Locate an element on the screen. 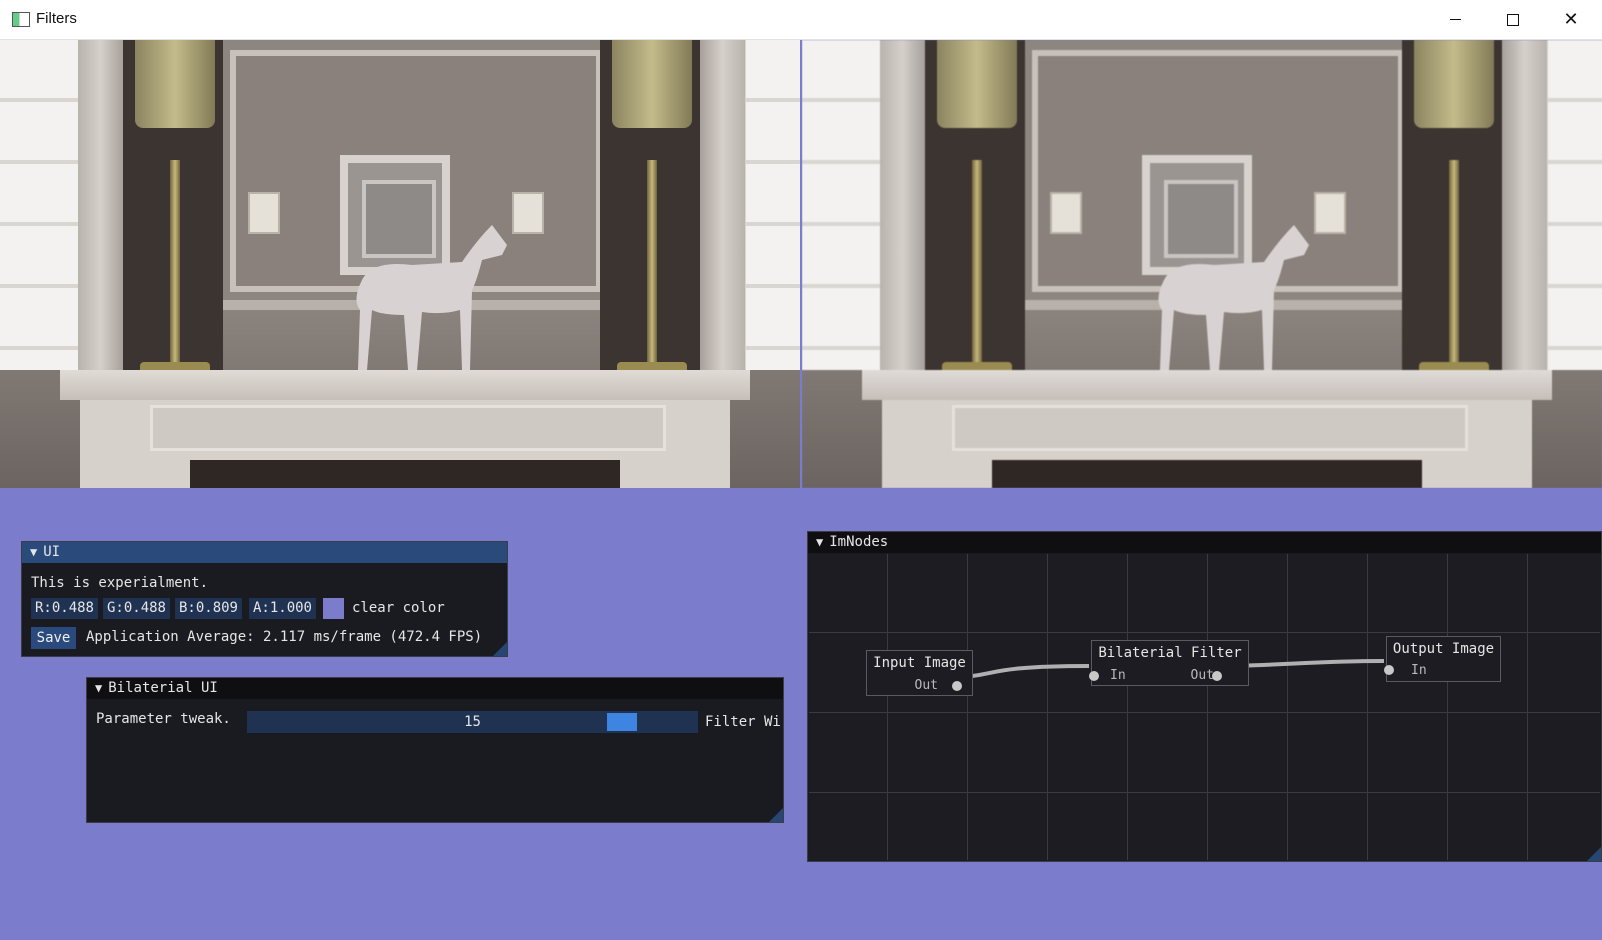 This screenshot has height=940, width=1602. slider-label: Filter Wi is located at coordinates (743, 722).